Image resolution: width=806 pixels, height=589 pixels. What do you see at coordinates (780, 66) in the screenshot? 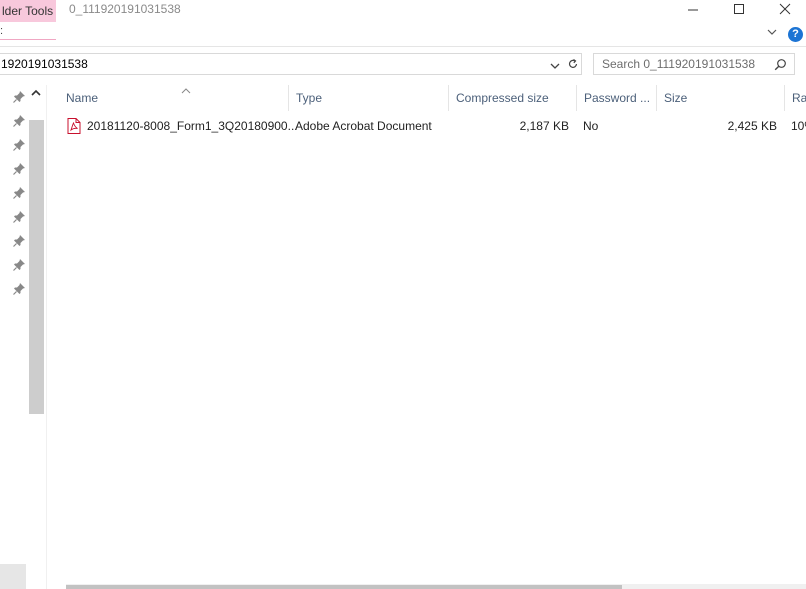
I see `search-icon` at bounding box center [780, 66].